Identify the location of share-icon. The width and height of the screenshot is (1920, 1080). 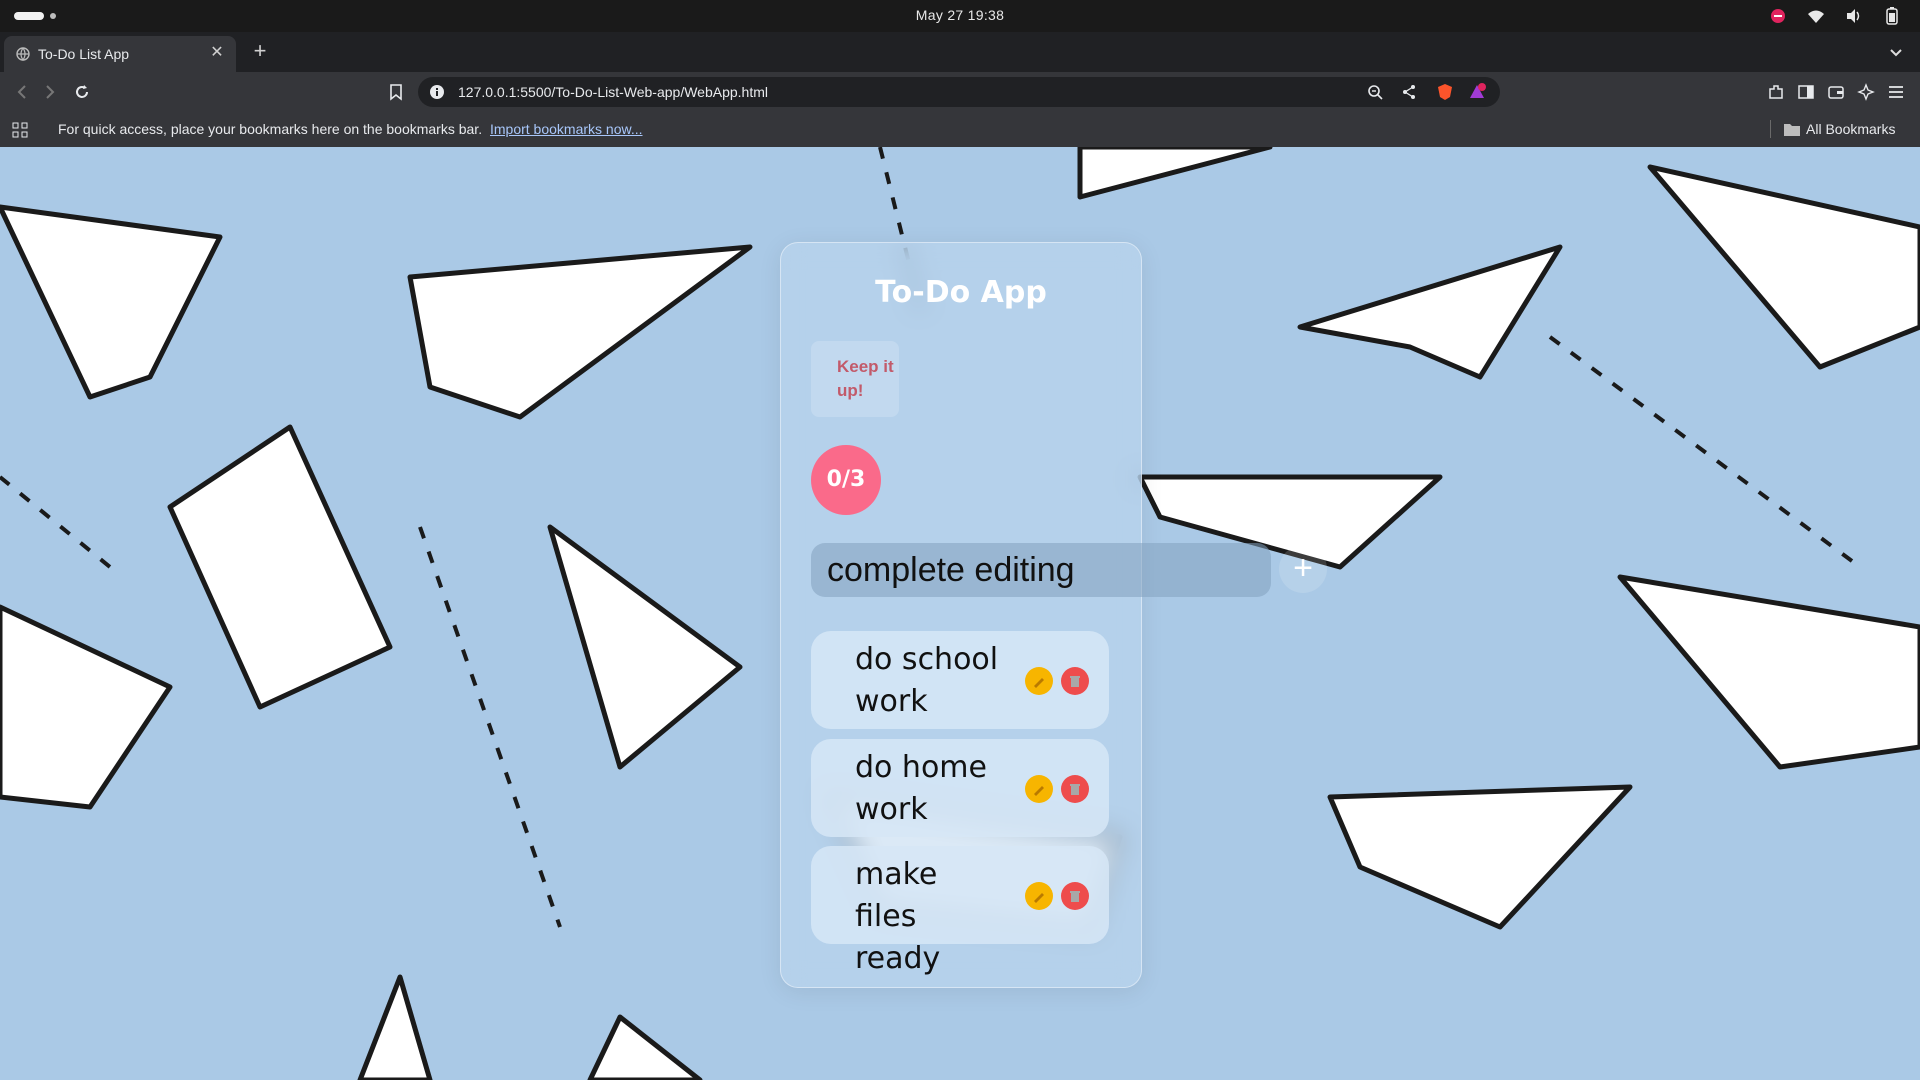
(1409, 92).